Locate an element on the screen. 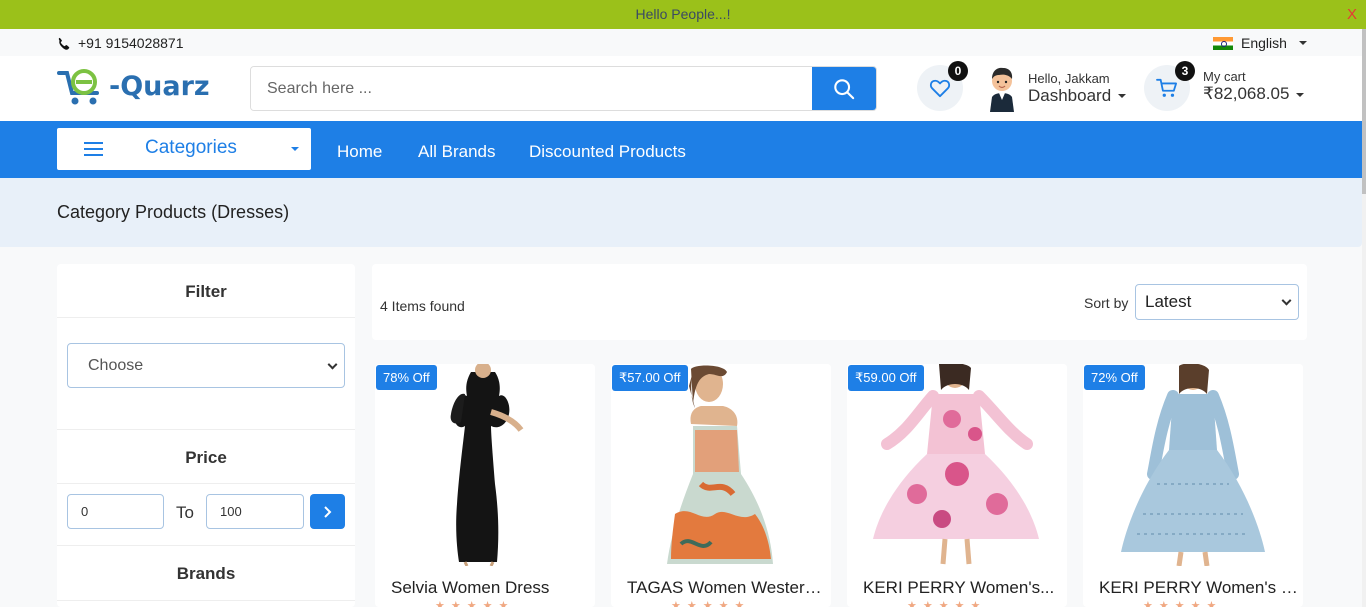  filter-select: Choose is located at coordinates (206, 365).